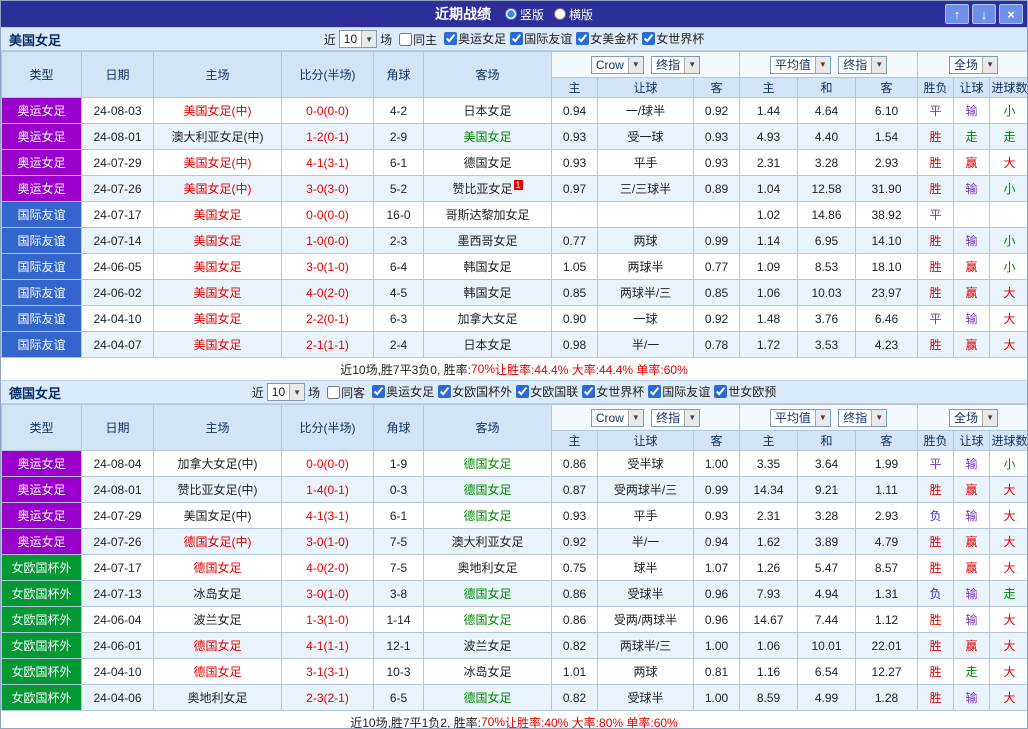 This screenshot has height=729, width=1028. I want to click on layout-vertical-radio, so click(510, 14).